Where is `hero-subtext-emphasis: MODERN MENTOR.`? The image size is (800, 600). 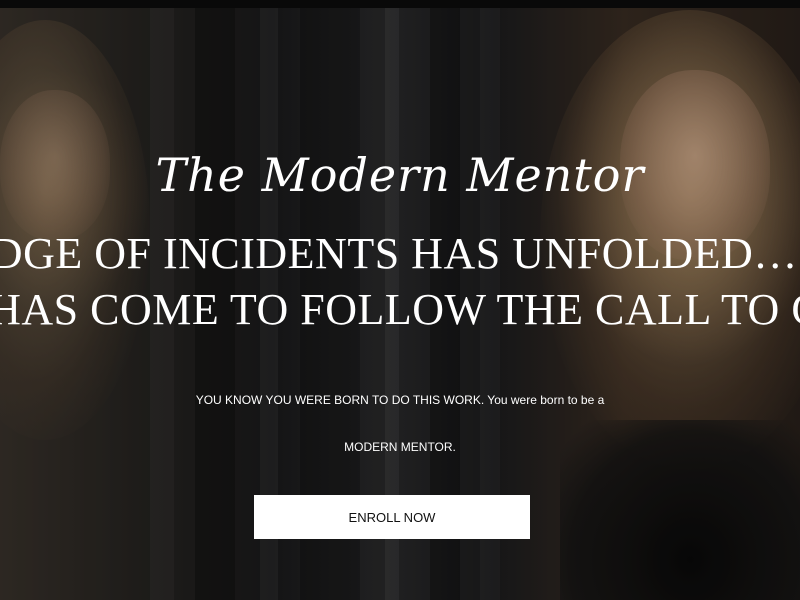
hero-subtext-emphasis: MODERN MENTOR. is located at coordinates (400, 447).